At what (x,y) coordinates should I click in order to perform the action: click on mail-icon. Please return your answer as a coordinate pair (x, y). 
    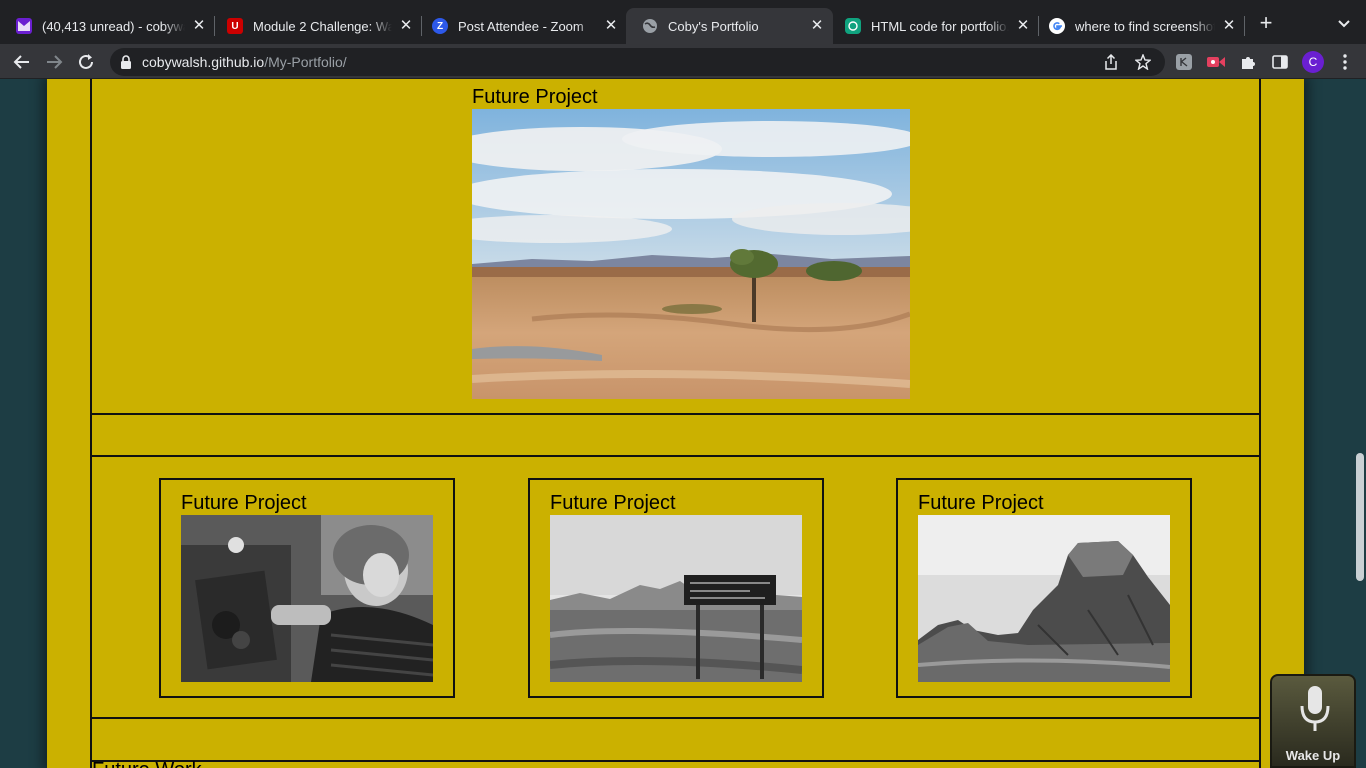
    Looking at the image, I should click on (24, 26).